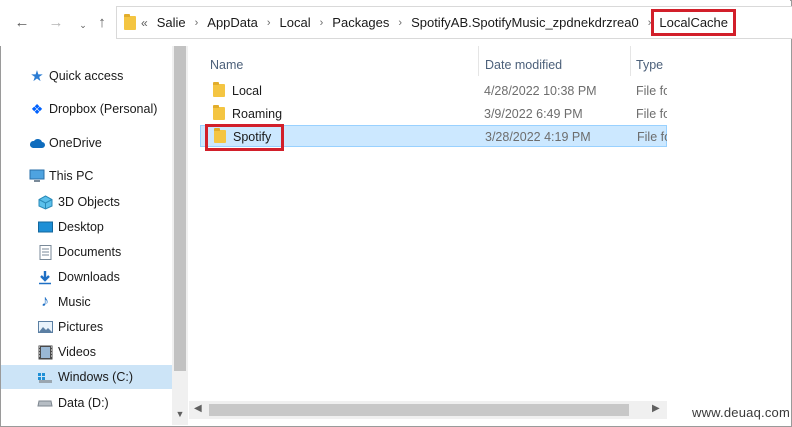 The height and width of the screenshot is (427, 792). Describe the element at coordinates (180, 414) in the screenshot. I see `chevron-down-icon: ▼` at that location.